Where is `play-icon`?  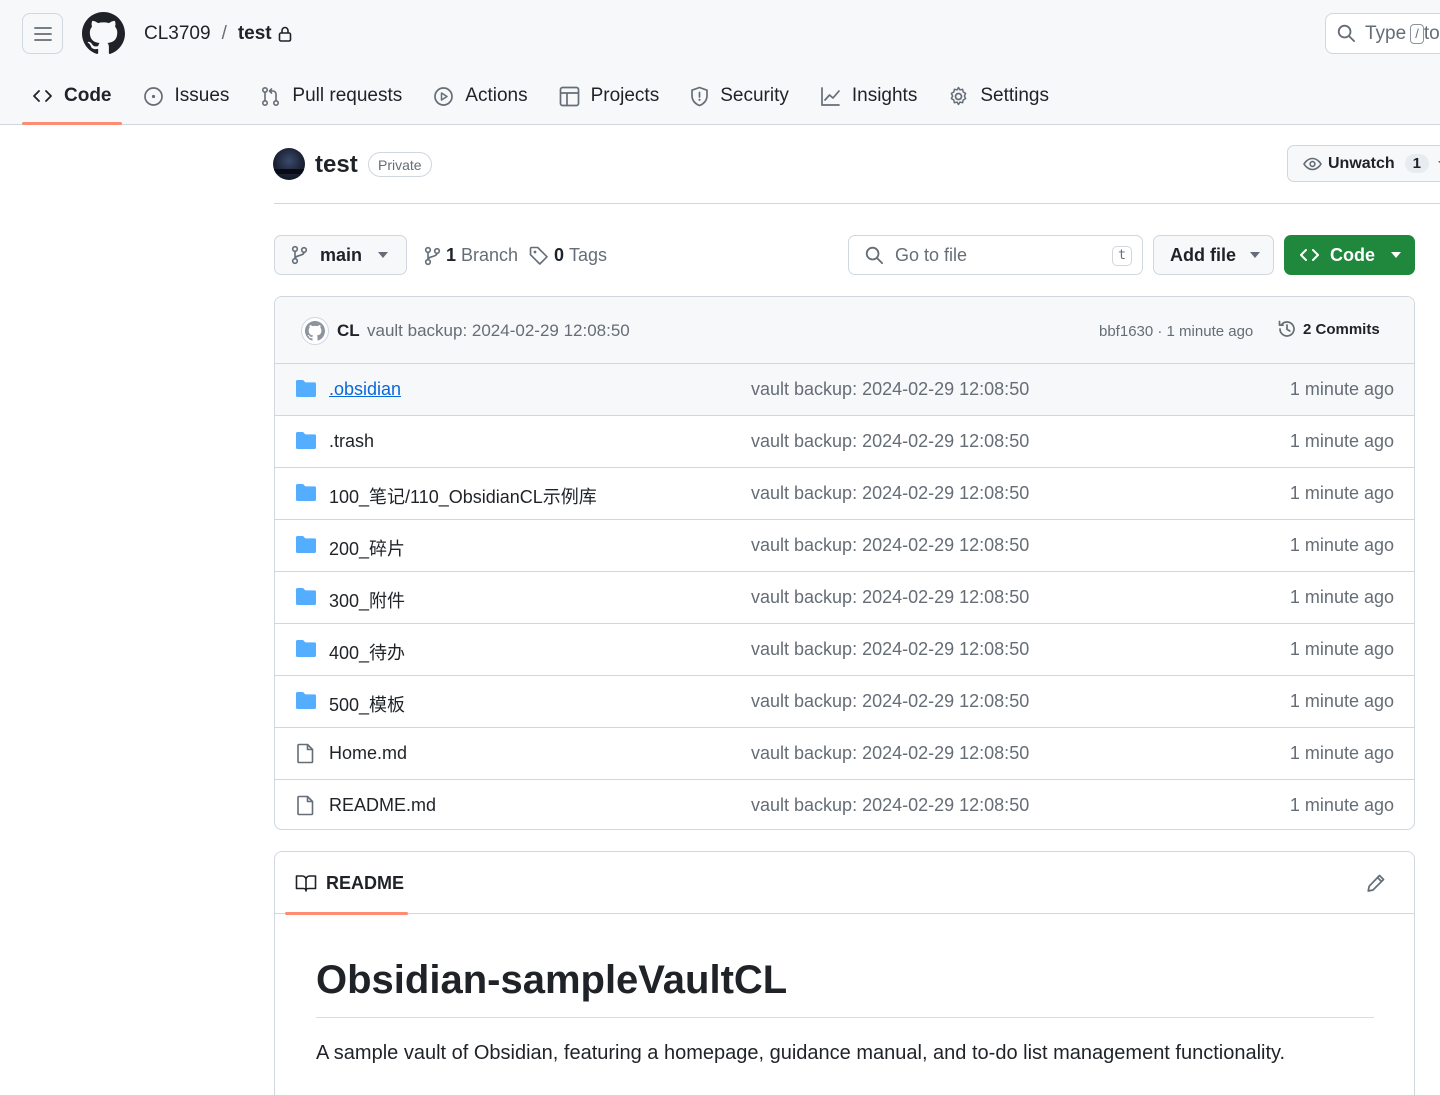 play-icon is located at coordinates (444, 96).